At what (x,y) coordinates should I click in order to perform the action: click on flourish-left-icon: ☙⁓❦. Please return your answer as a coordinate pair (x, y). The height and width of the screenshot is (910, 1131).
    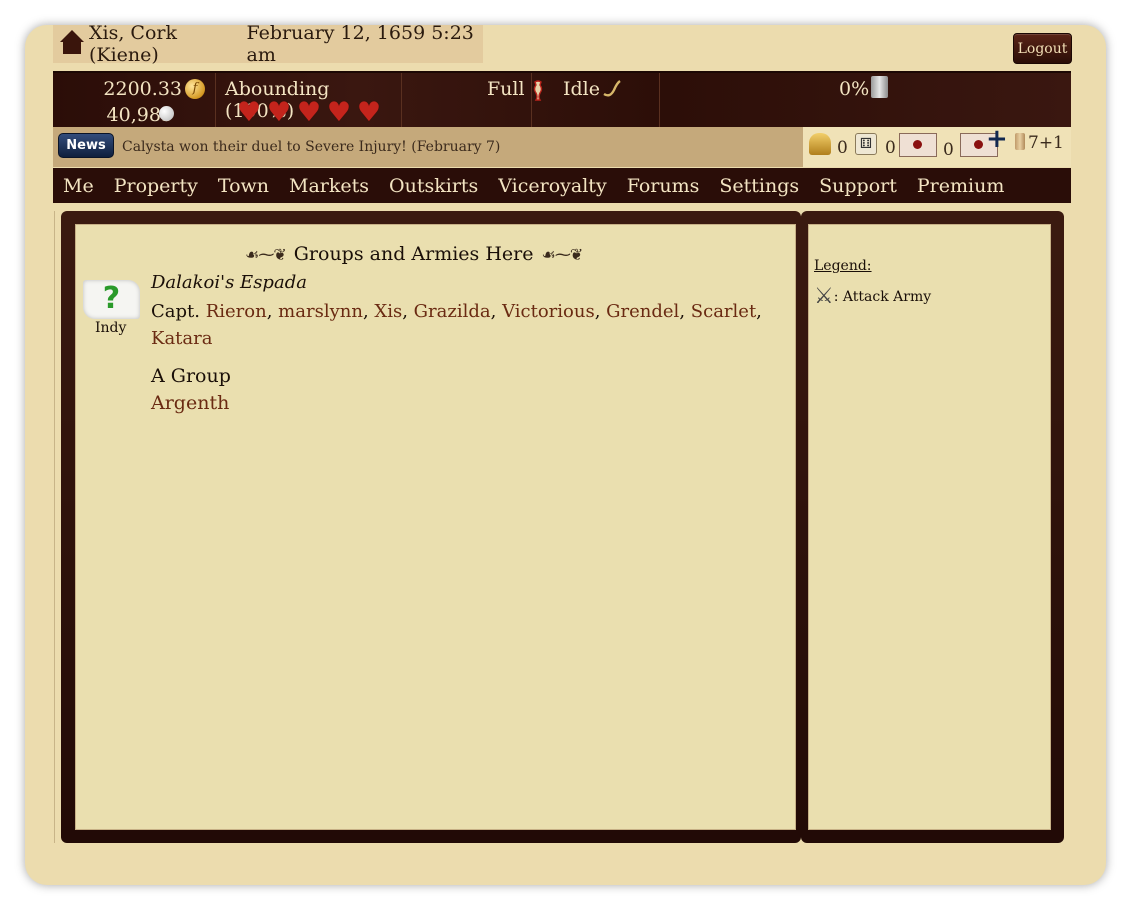
    Looking at the image, I should click on (266, 254).